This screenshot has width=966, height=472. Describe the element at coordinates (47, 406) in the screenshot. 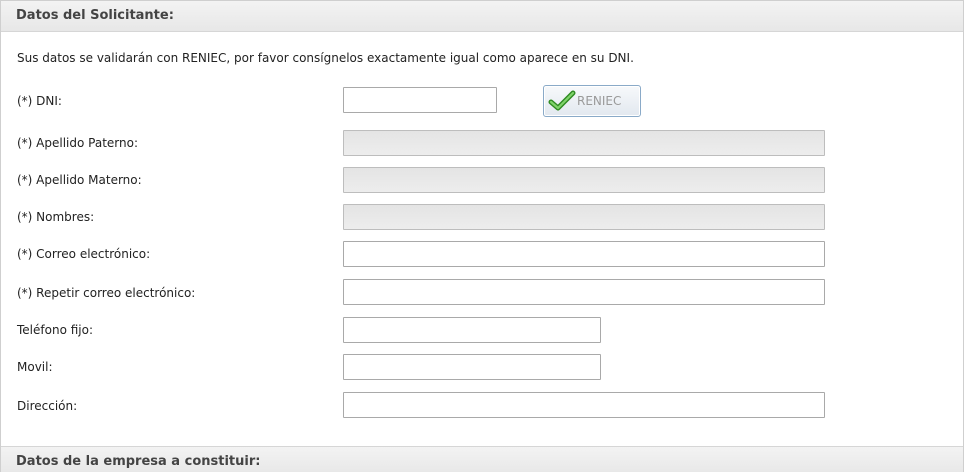

I see `direccion-label: Dirección:` at that location.